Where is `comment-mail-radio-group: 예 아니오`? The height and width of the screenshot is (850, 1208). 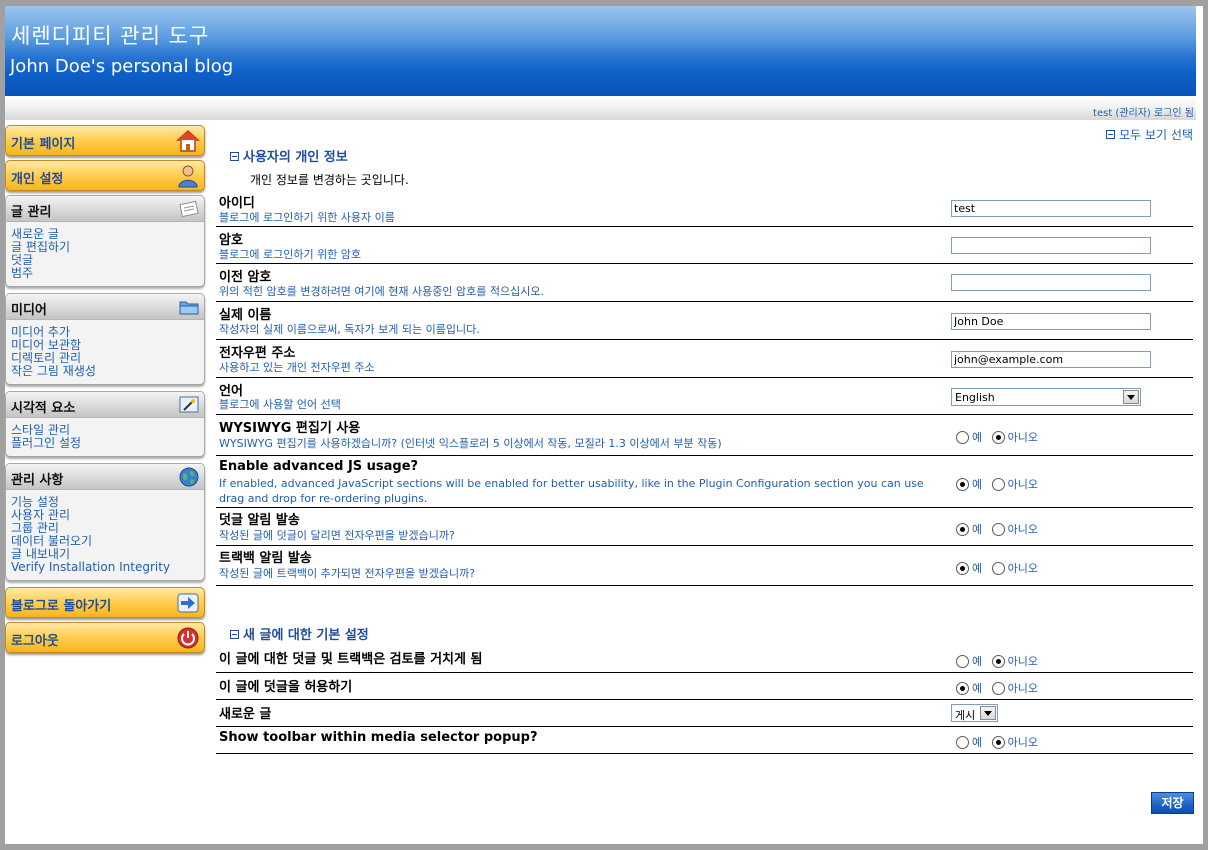
comment-mail-radio-group: 예 아니오 is located at coordinates (1000, 529).